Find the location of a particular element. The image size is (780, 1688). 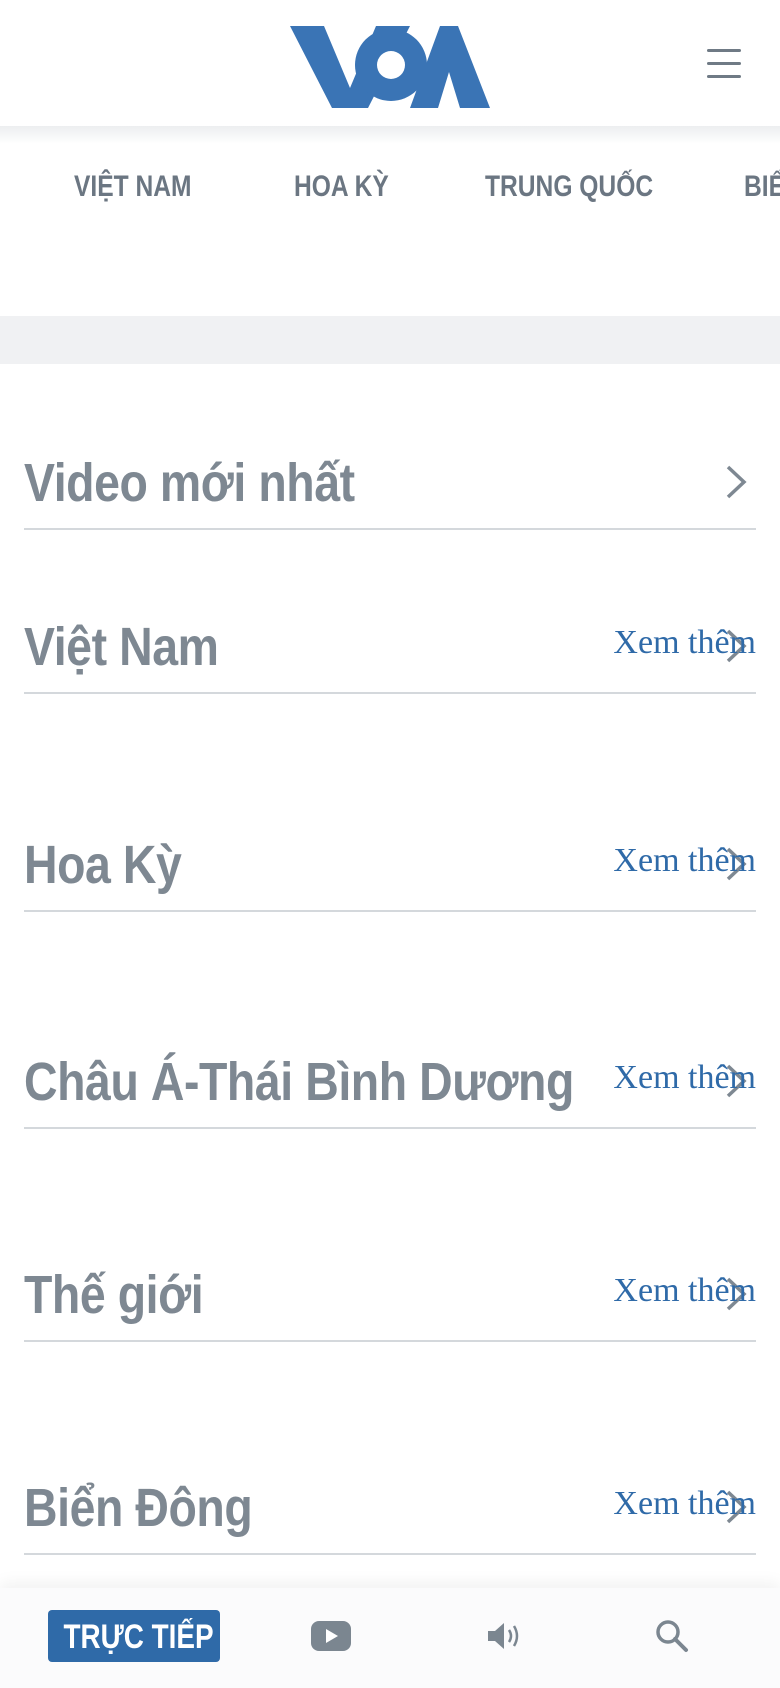

section-title: Thế giới is located at coordinates (114, 1295).